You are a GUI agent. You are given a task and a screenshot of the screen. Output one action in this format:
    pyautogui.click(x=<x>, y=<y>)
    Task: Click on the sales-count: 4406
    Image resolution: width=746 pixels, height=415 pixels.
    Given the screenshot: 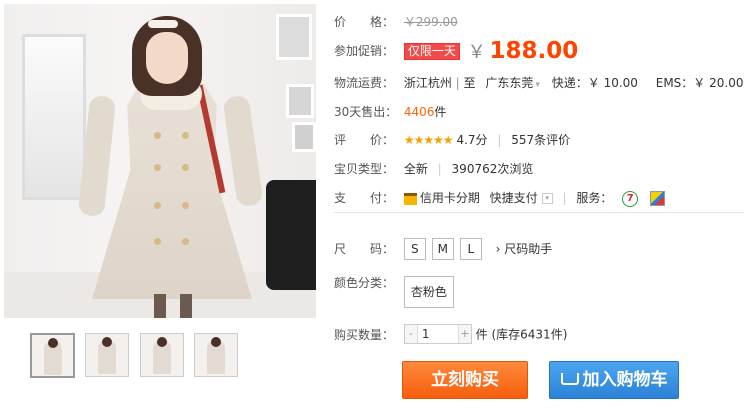 What is the action you would take?
    pyautogui.click(x=419, y=112)
    